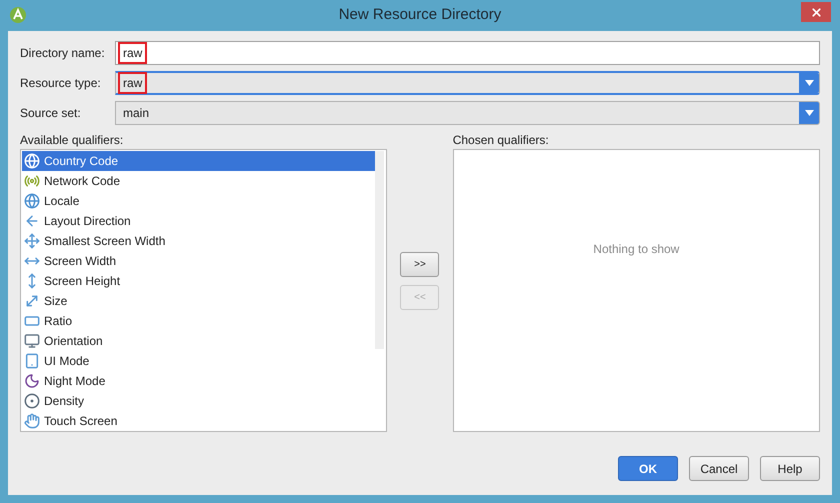 Image resolution: width=840 pixels, height=503 pixels. What do you see at coordinates (32, 421) in the screenshot?
I see `hand-icon` at bounding box center [32, 421].